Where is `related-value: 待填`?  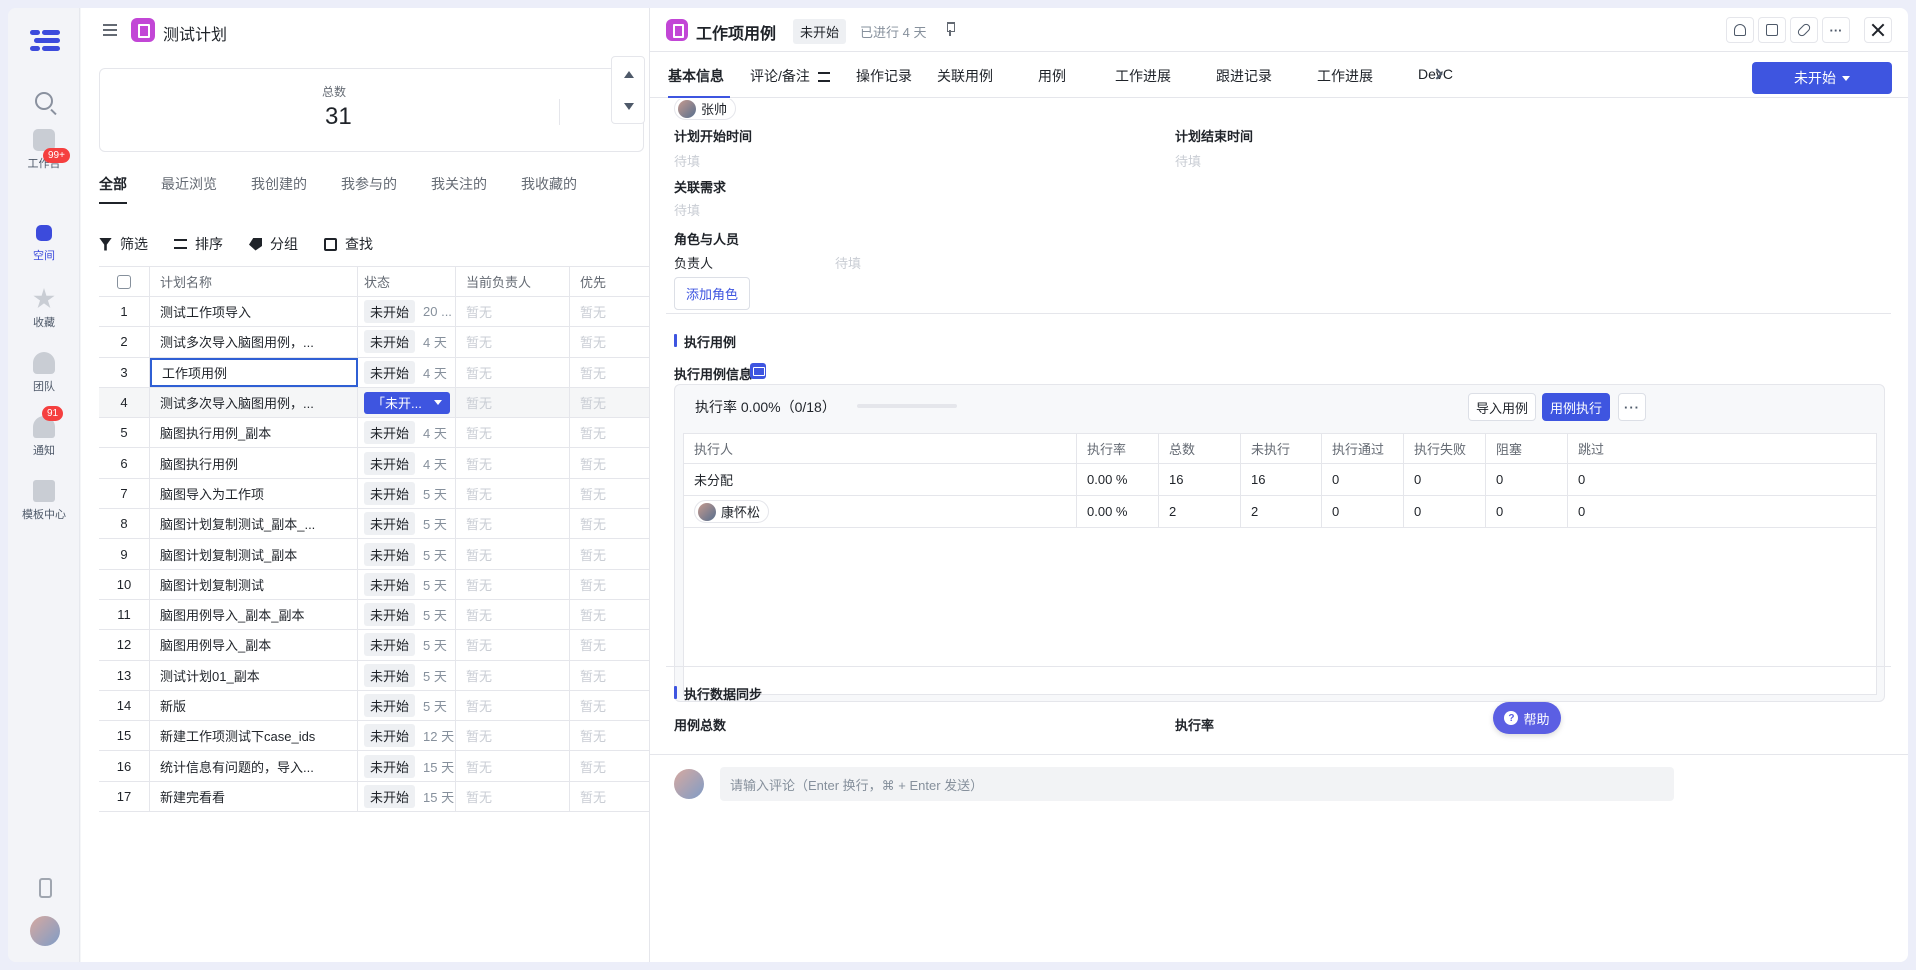 related-value: 待填 is located at coordinates (687, 209).